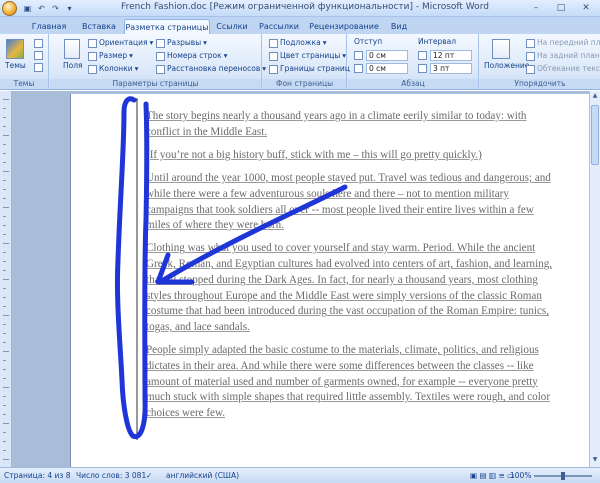  I want to click on page-color-button: Цвет страницы ▾, so click(307, 56).